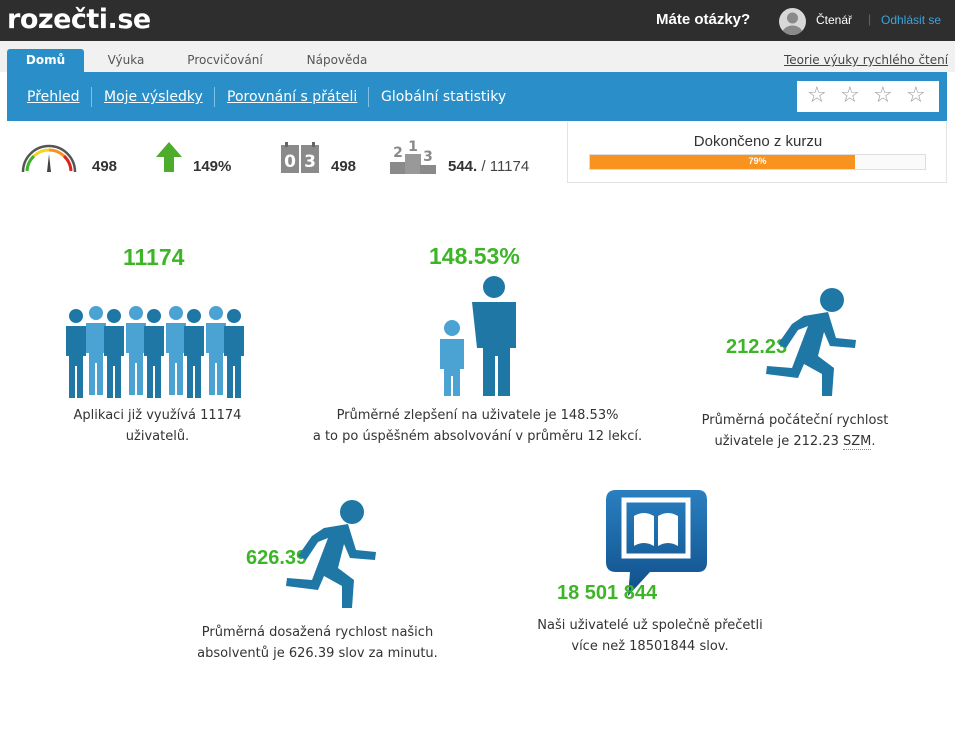 This screenshot has height=749, width=955. I want to click on questions-link: Máte otázky?, so click(703, 19).